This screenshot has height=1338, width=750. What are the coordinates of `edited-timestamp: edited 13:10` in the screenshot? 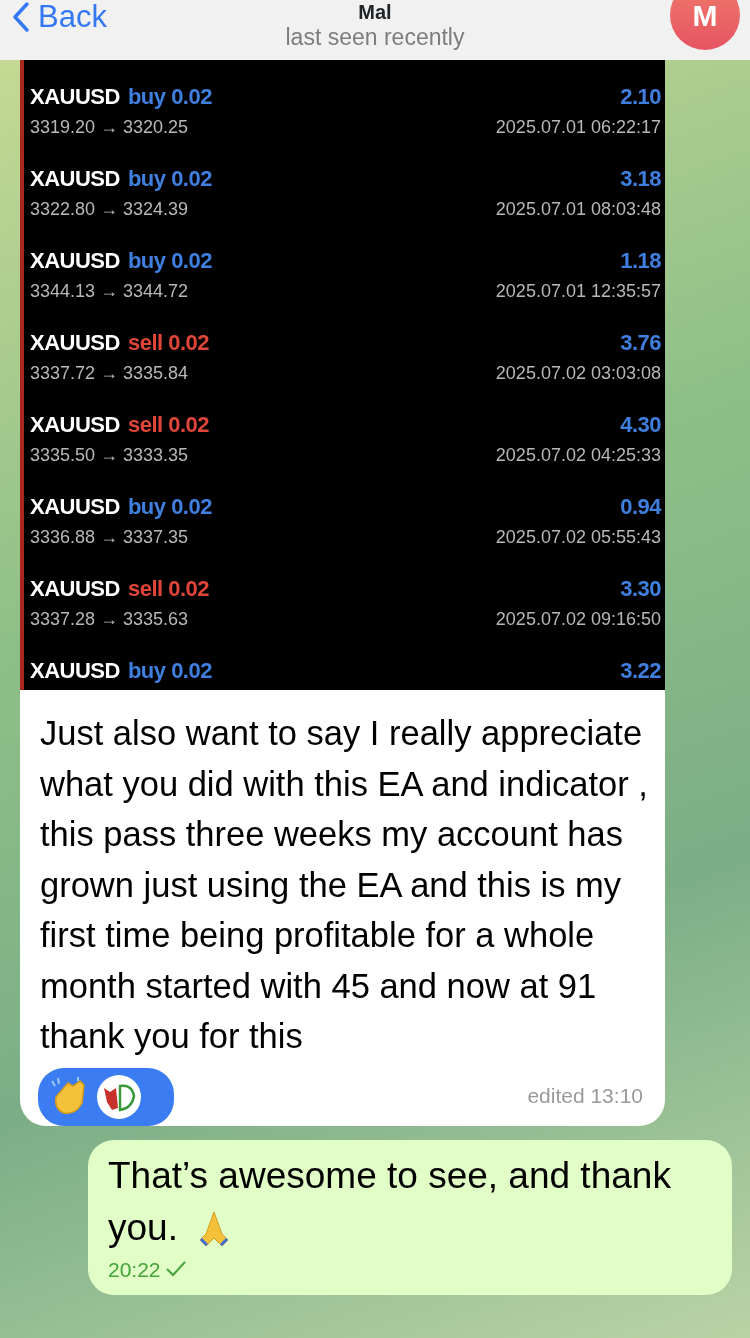 It's located at (585, 1096).